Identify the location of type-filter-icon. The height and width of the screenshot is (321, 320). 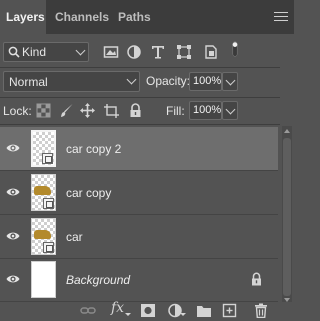
(158, 52).